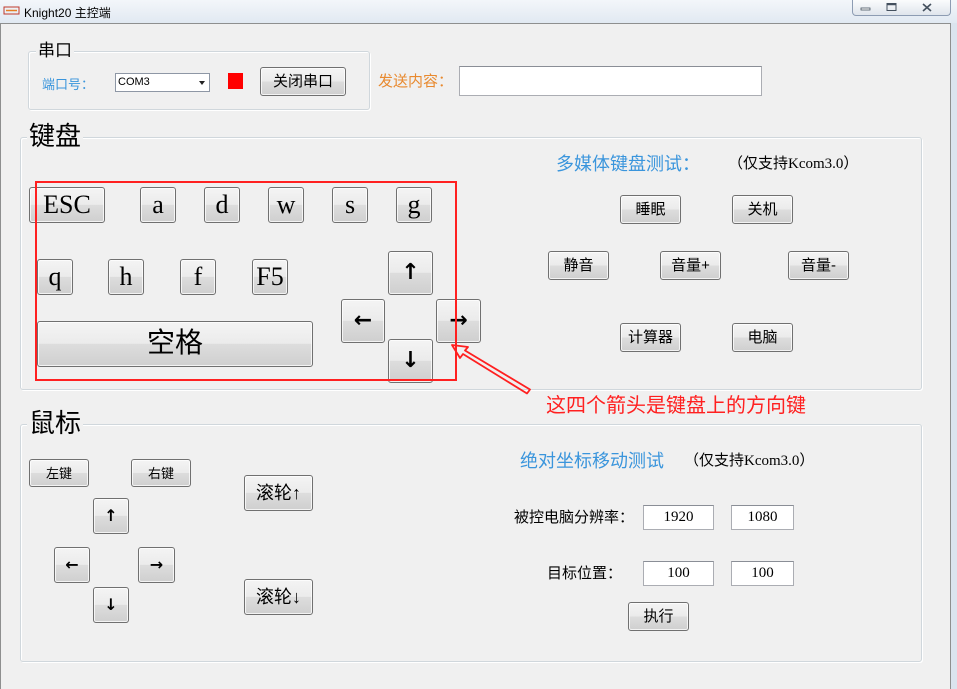 The height and width of the screenshot is (689, 957). Describe the element at coordinates (55, 277) in the screenshot. I see `key-q: q` at that location.